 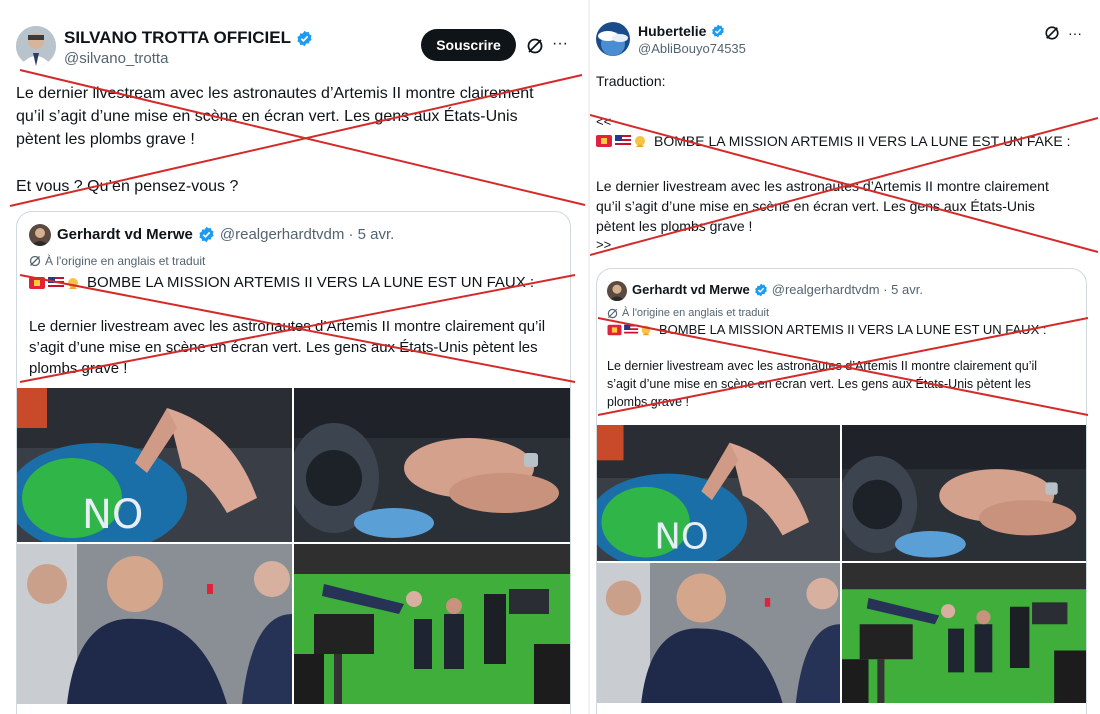 What do you see at coordinates (692, 48) in the screenshot?
I see `author-handle: @AbliBouyo74535` at bounding box center [692, 48].